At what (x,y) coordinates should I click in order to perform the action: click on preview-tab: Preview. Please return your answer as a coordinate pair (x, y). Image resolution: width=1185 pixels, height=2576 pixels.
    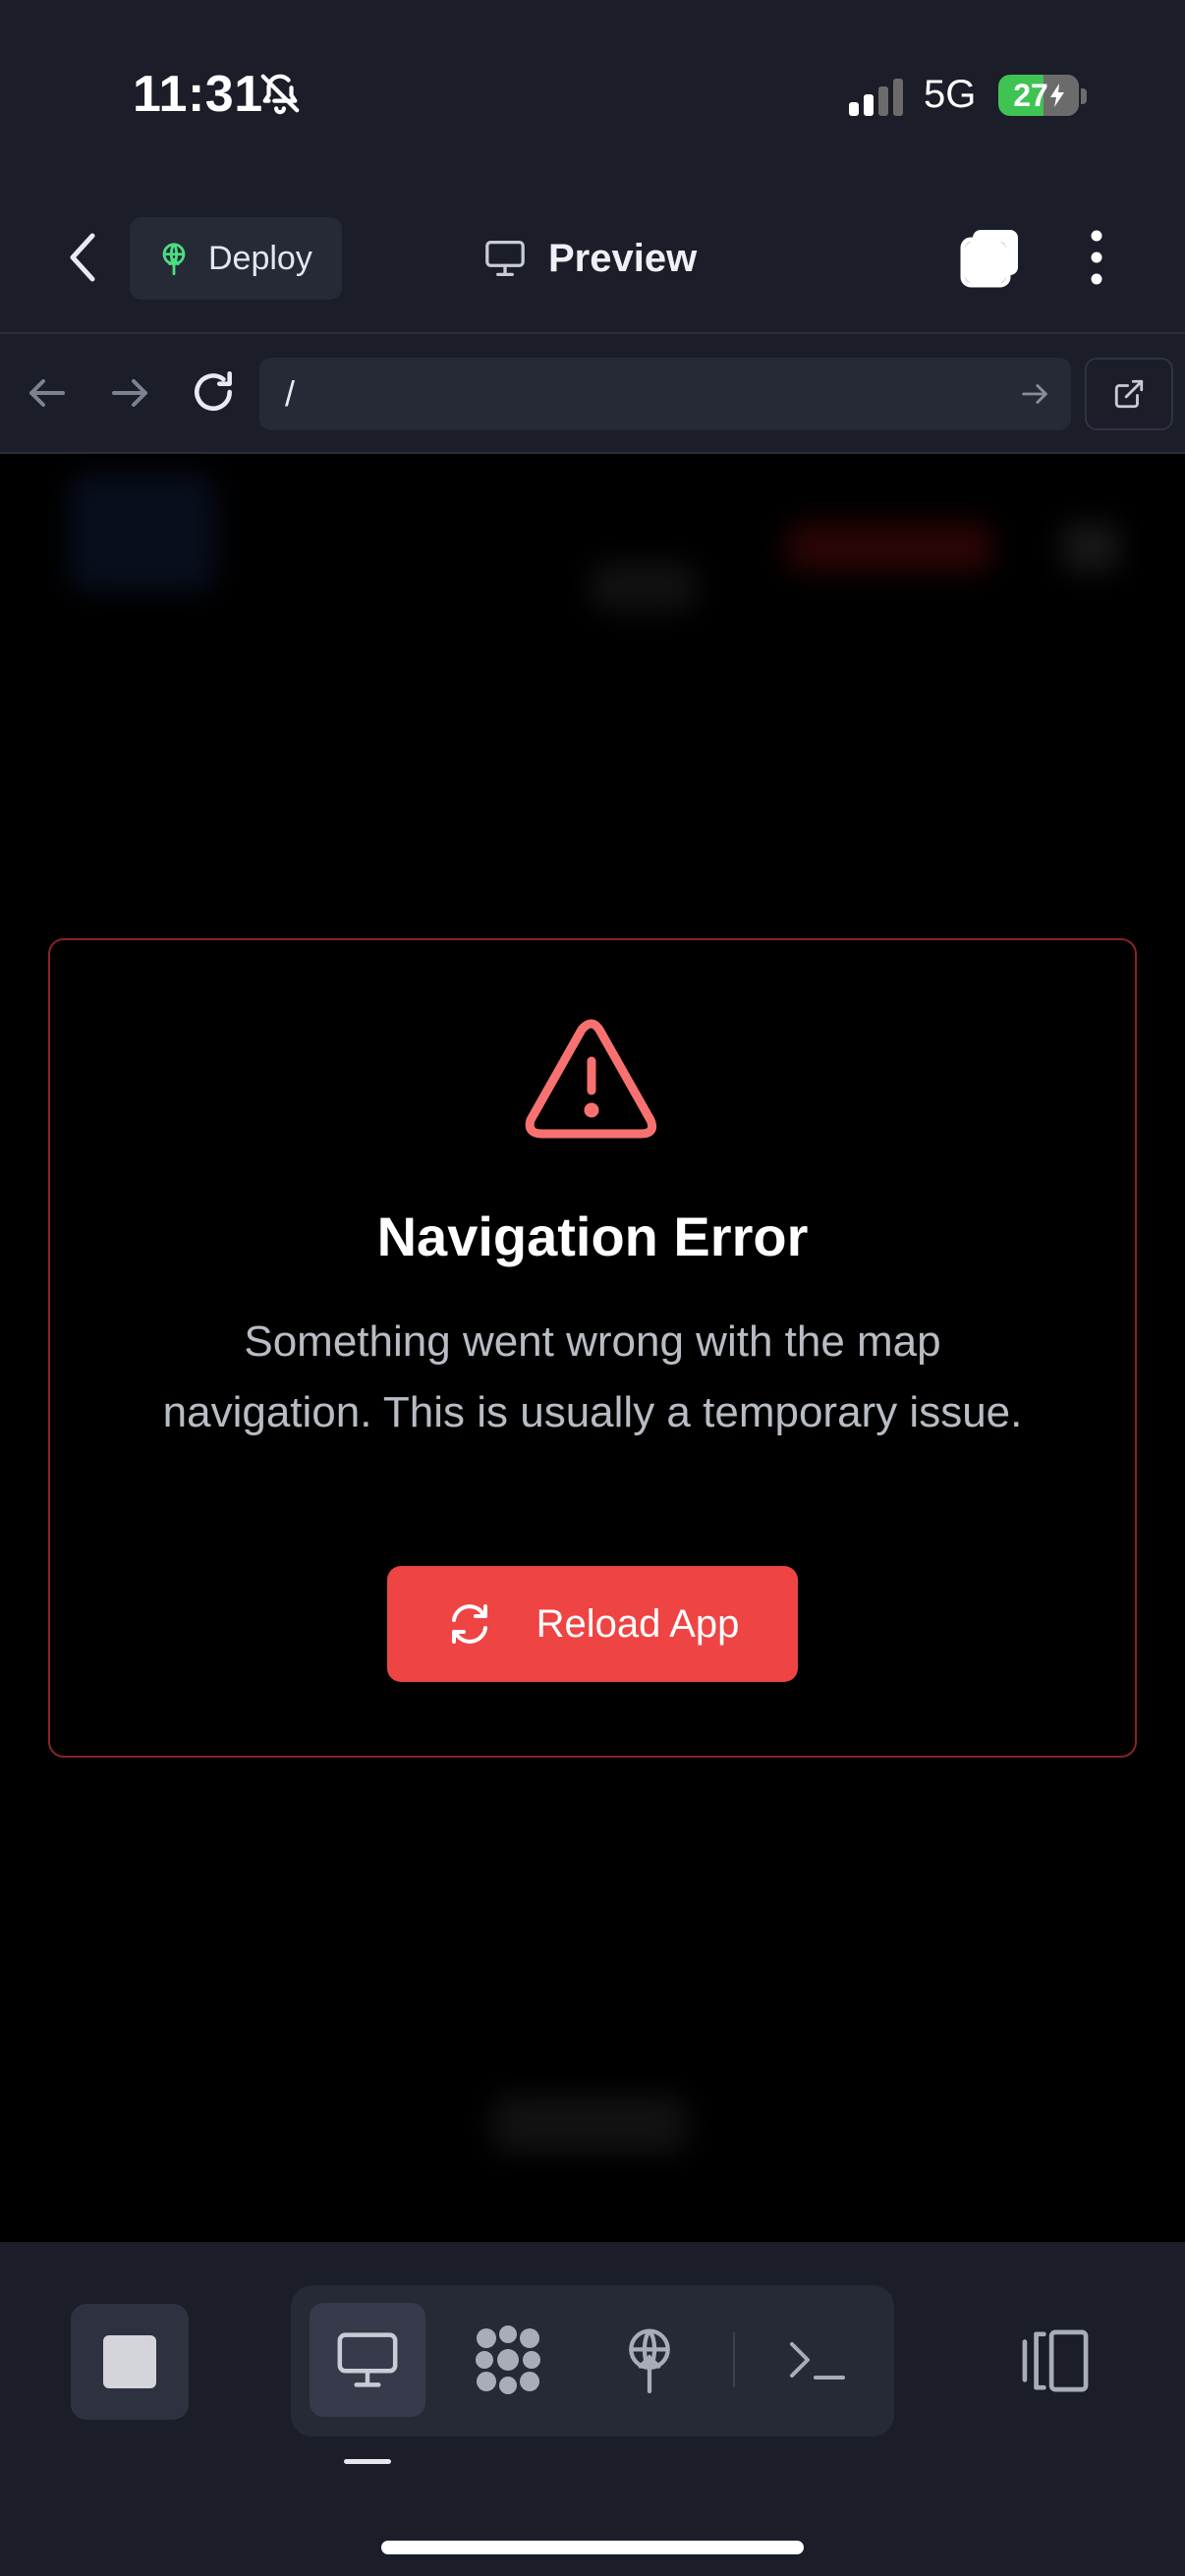
    Looking at the image, I should click on (590, 258).